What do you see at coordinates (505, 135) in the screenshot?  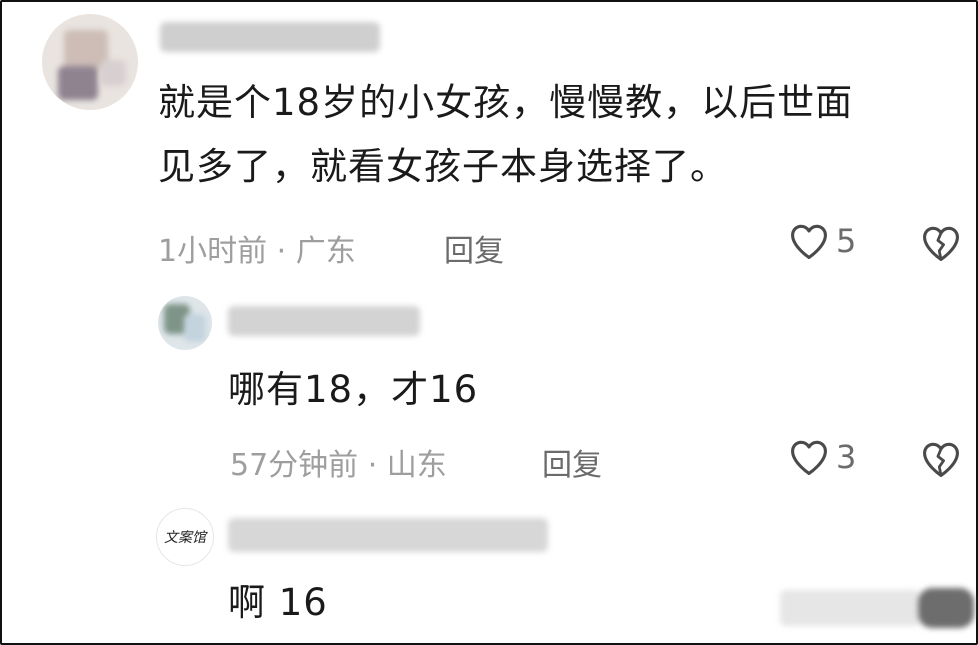 I see `comment-text: 就是个18岁的小女孩，慢慢教，以后世面 见多了，就看女孩子本身选择了。` at bounding box center [505, 135].